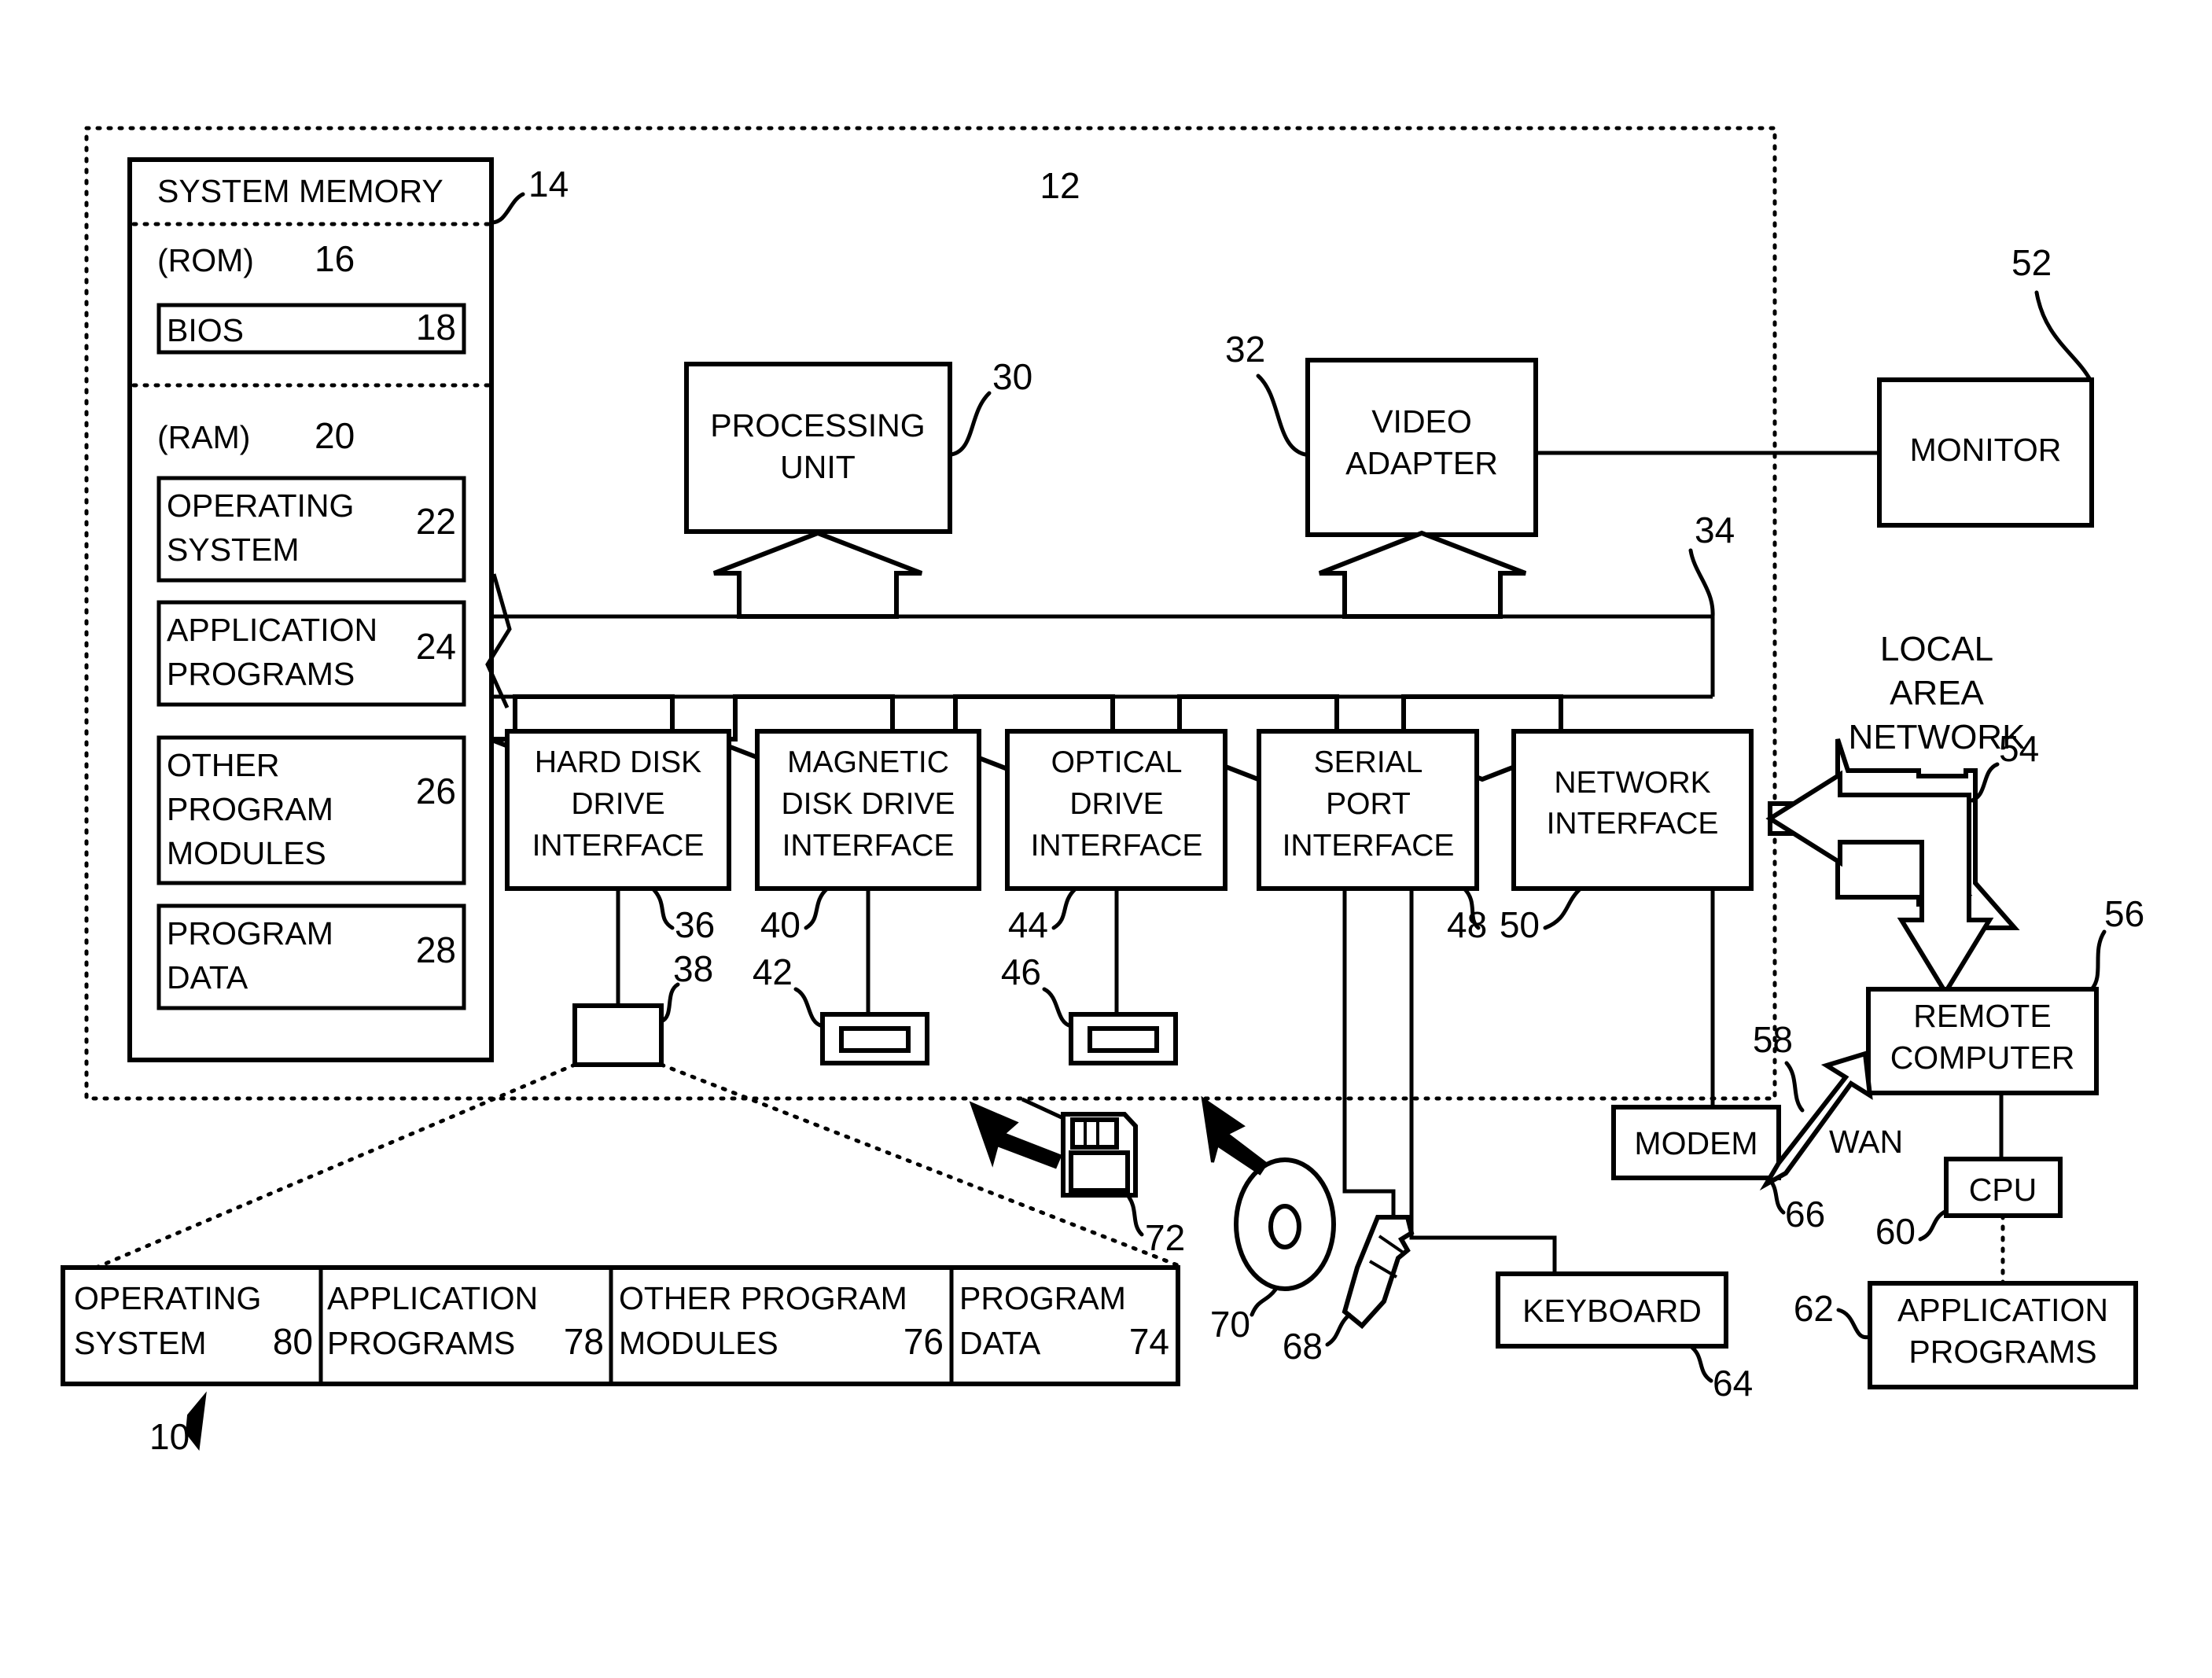 The width and height of the screenshot is (2212, 1678). I want to click on memory-block-pd-line2: DATA, so click(207, 977).